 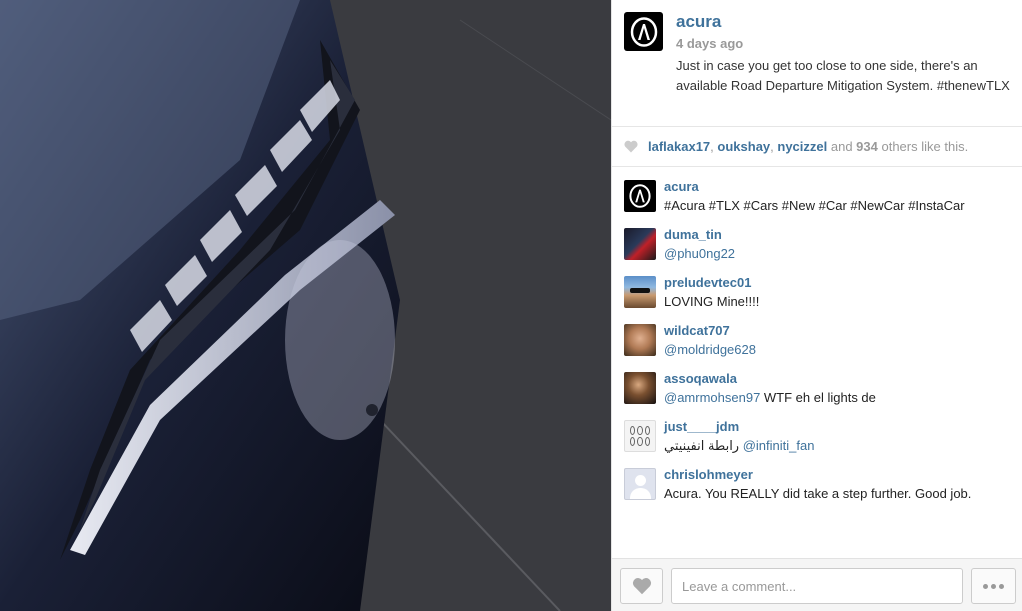 I want to click on like-button, so click(x=641, y=586).